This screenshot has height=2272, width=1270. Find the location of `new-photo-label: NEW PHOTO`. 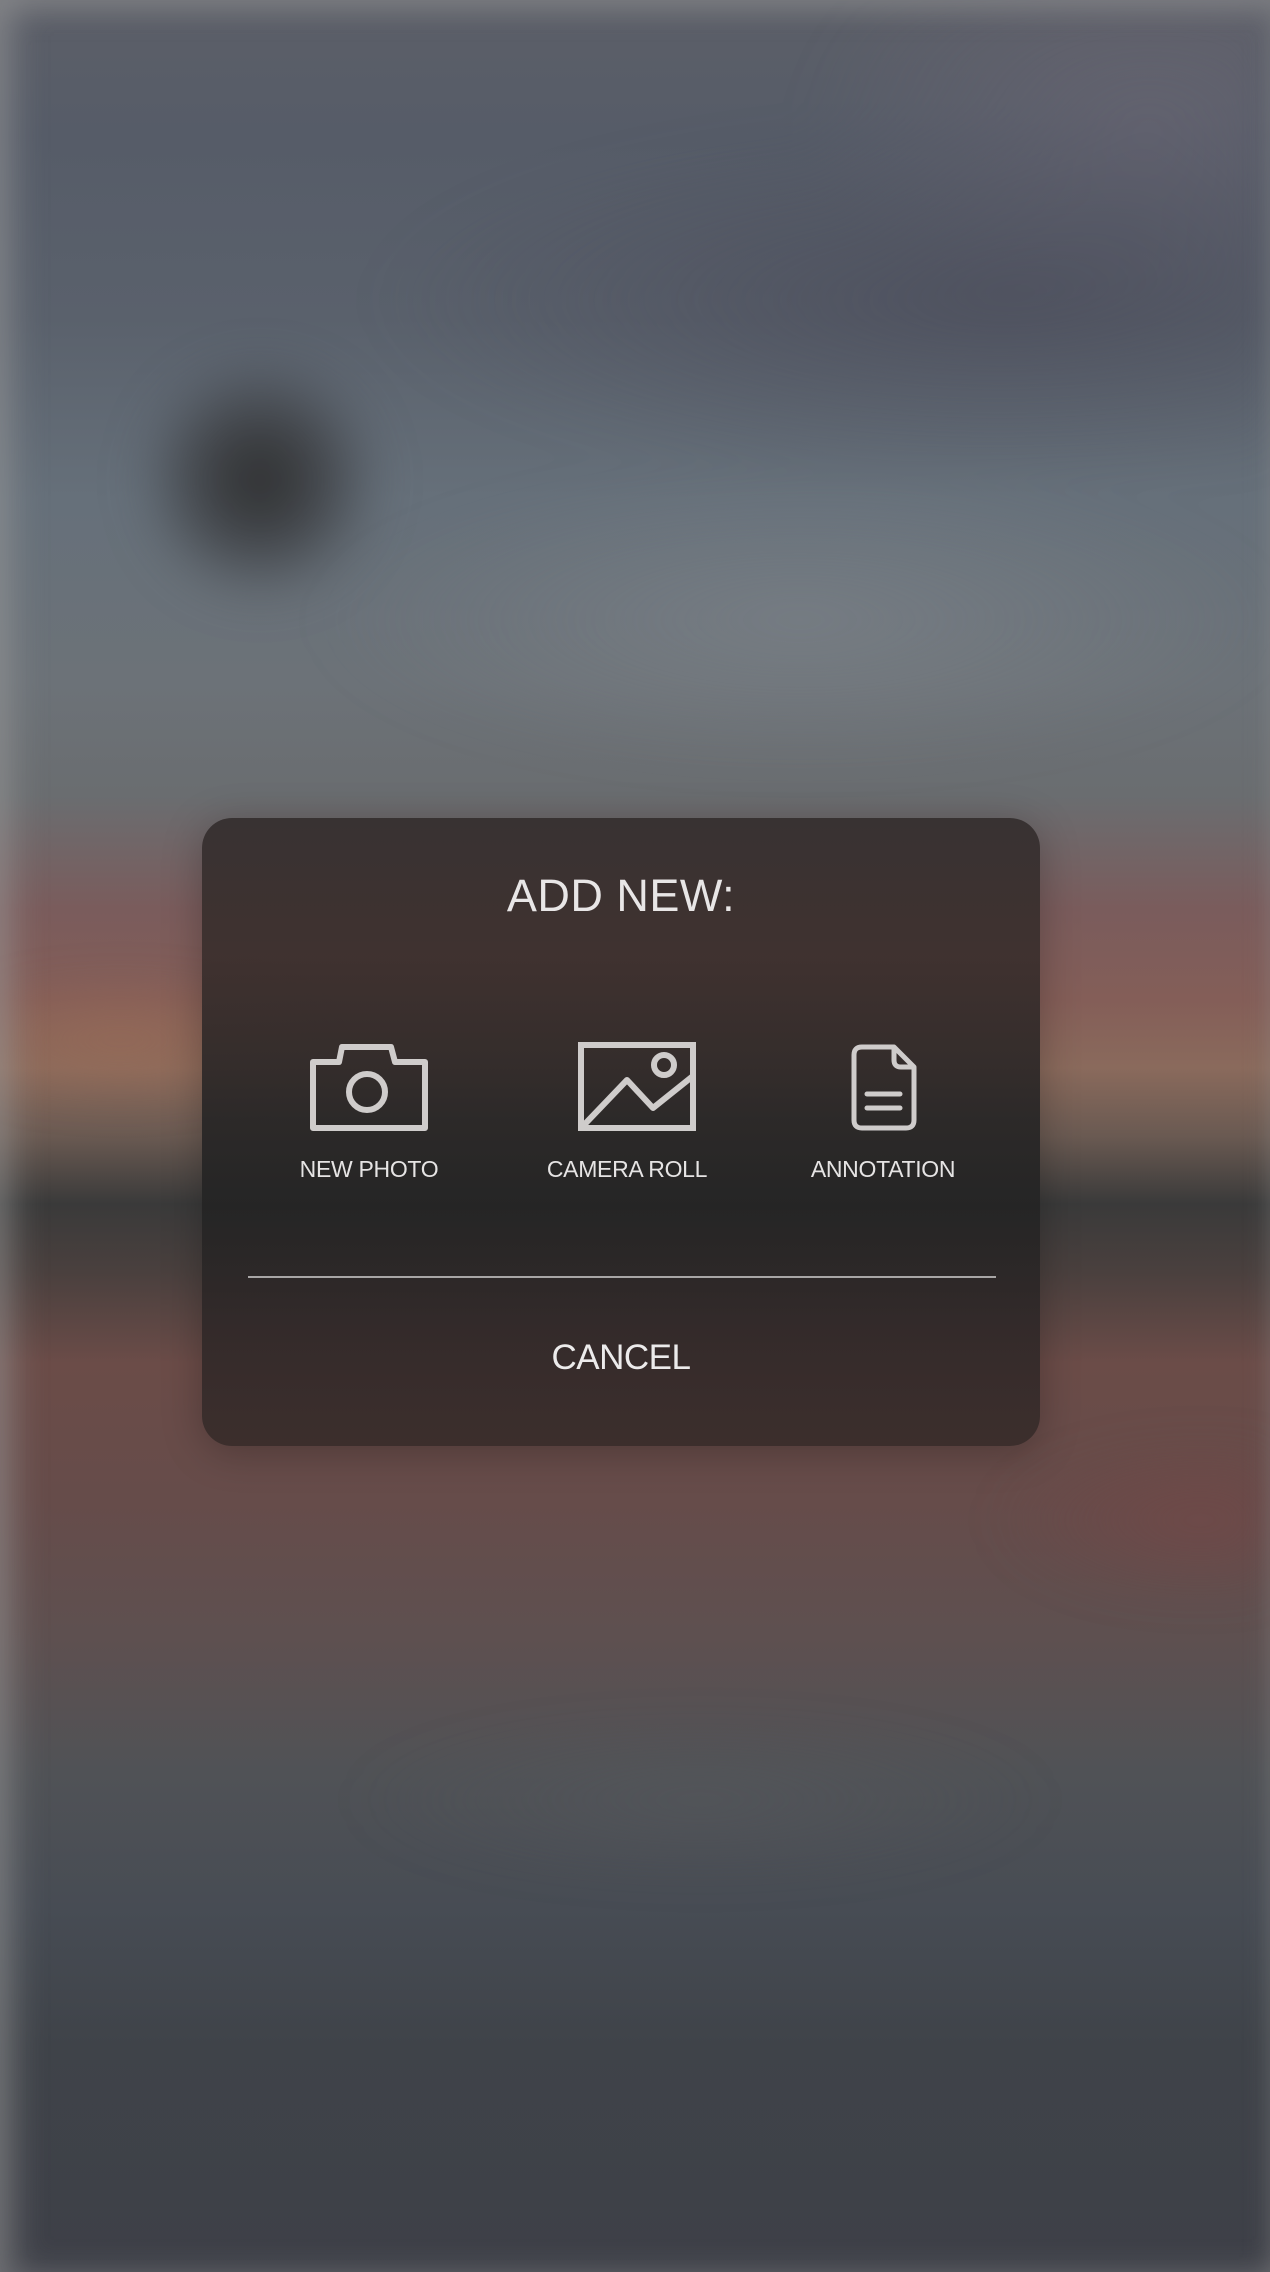

new-photo-label: NEW PHOTO is located at coordinates (369, 1169).